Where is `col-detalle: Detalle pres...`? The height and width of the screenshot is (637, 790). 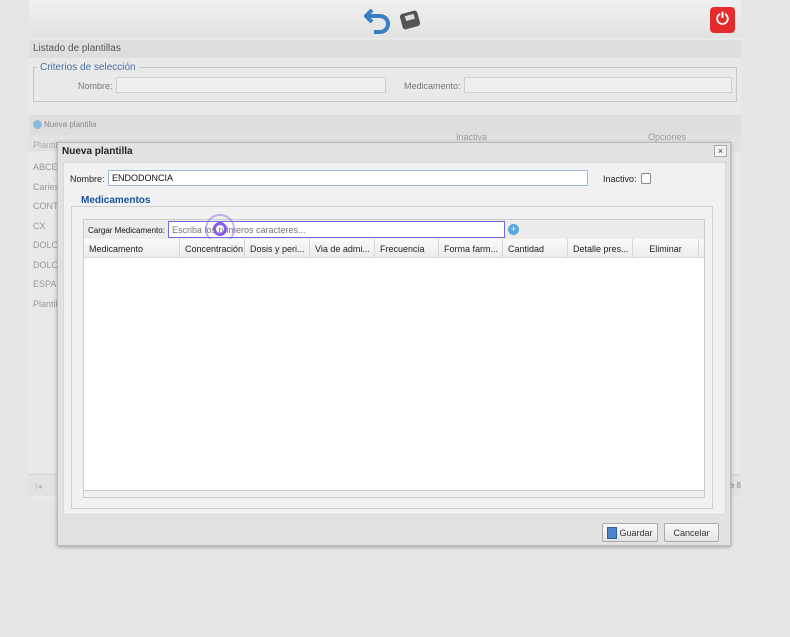
col-detalle: Detalle pres... is located at coordinates (600, 248).